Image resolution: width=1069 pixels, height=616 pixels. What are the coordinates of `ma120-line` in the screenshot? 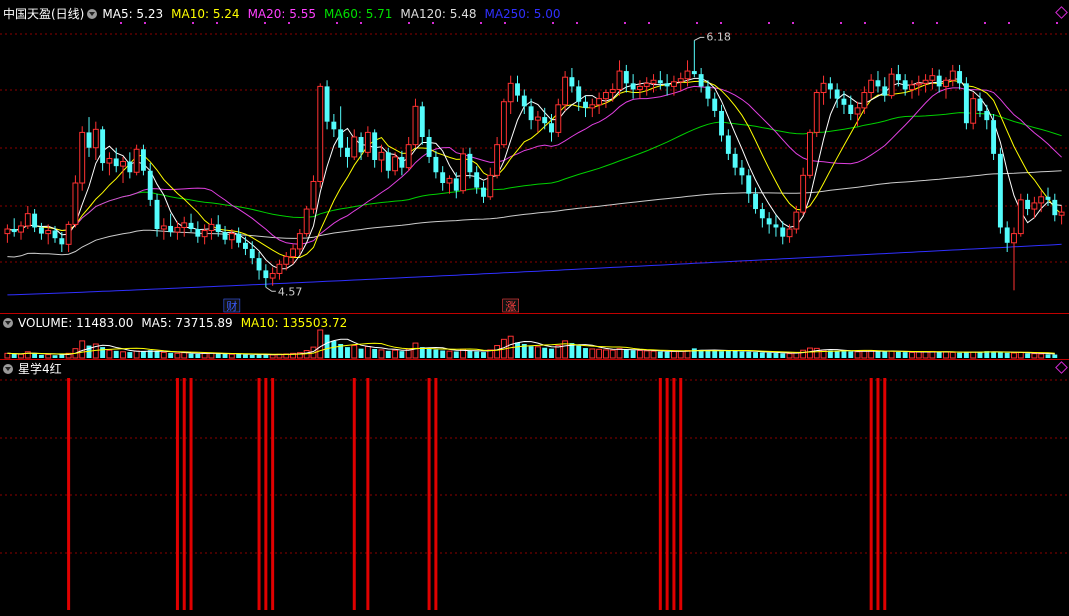 It's located at (534, 214).